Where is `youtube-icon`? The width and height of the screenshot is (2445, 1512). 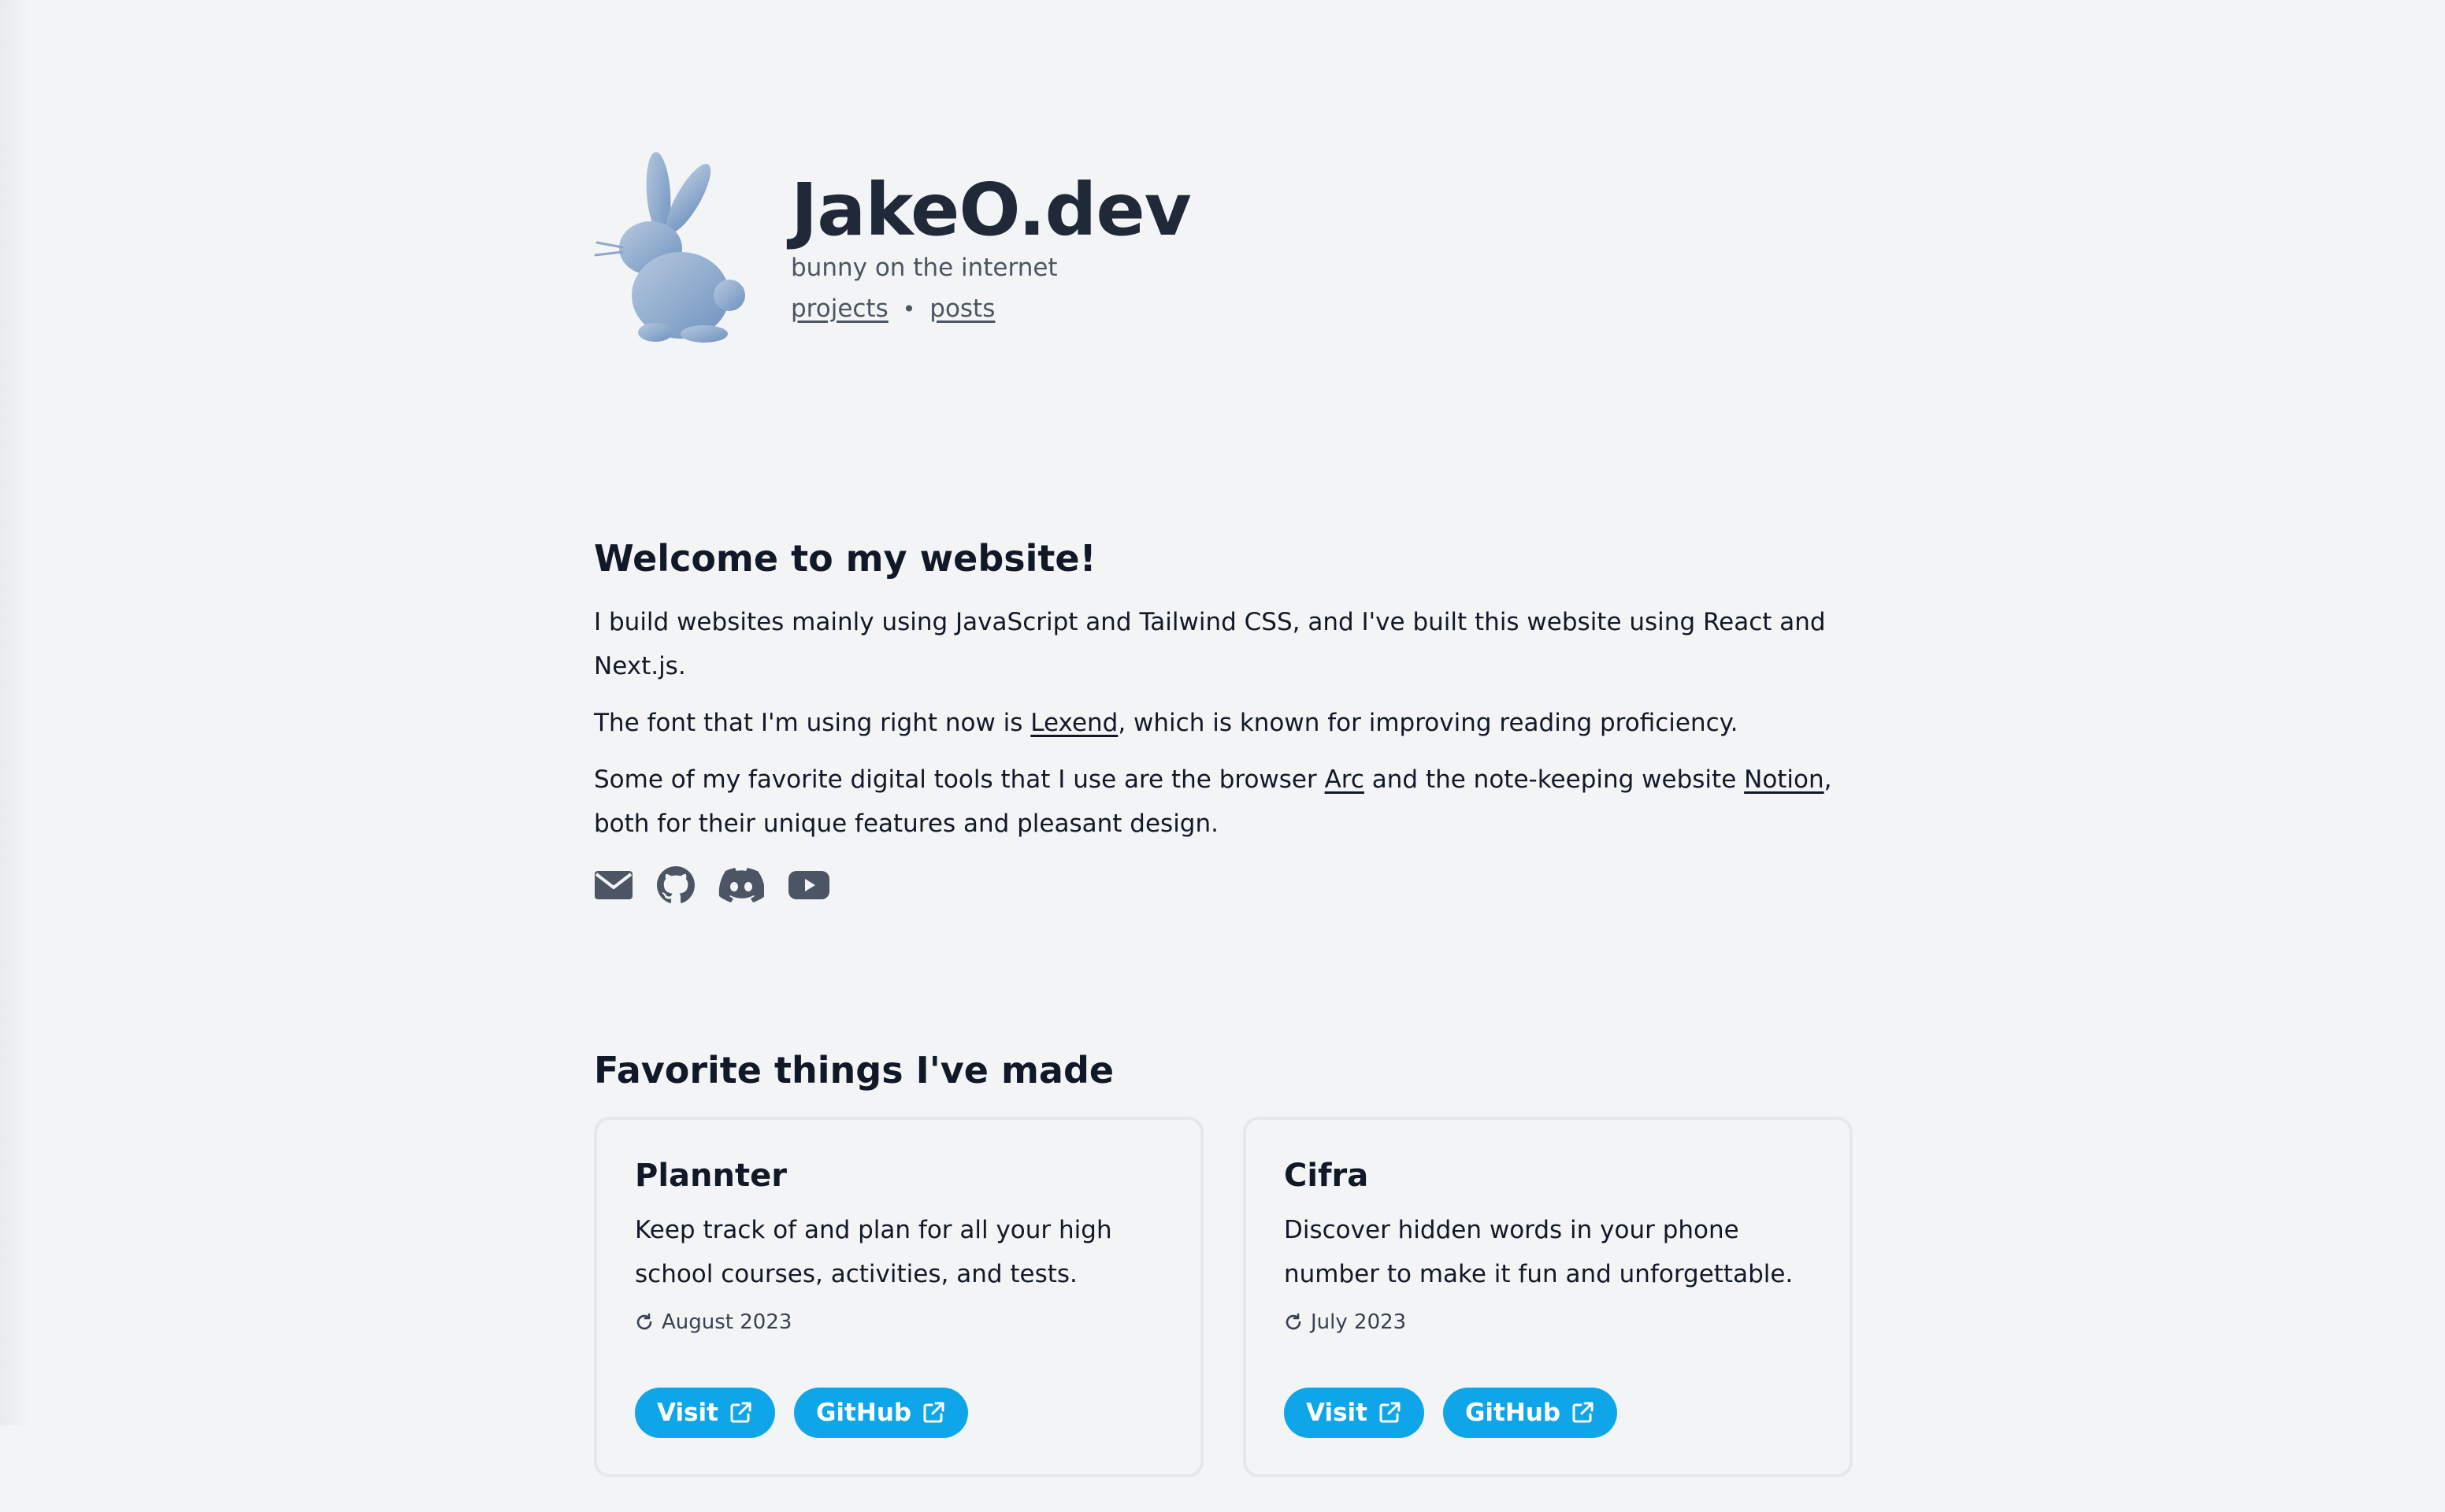
youtube-icon is located at coordinates (809, 885).